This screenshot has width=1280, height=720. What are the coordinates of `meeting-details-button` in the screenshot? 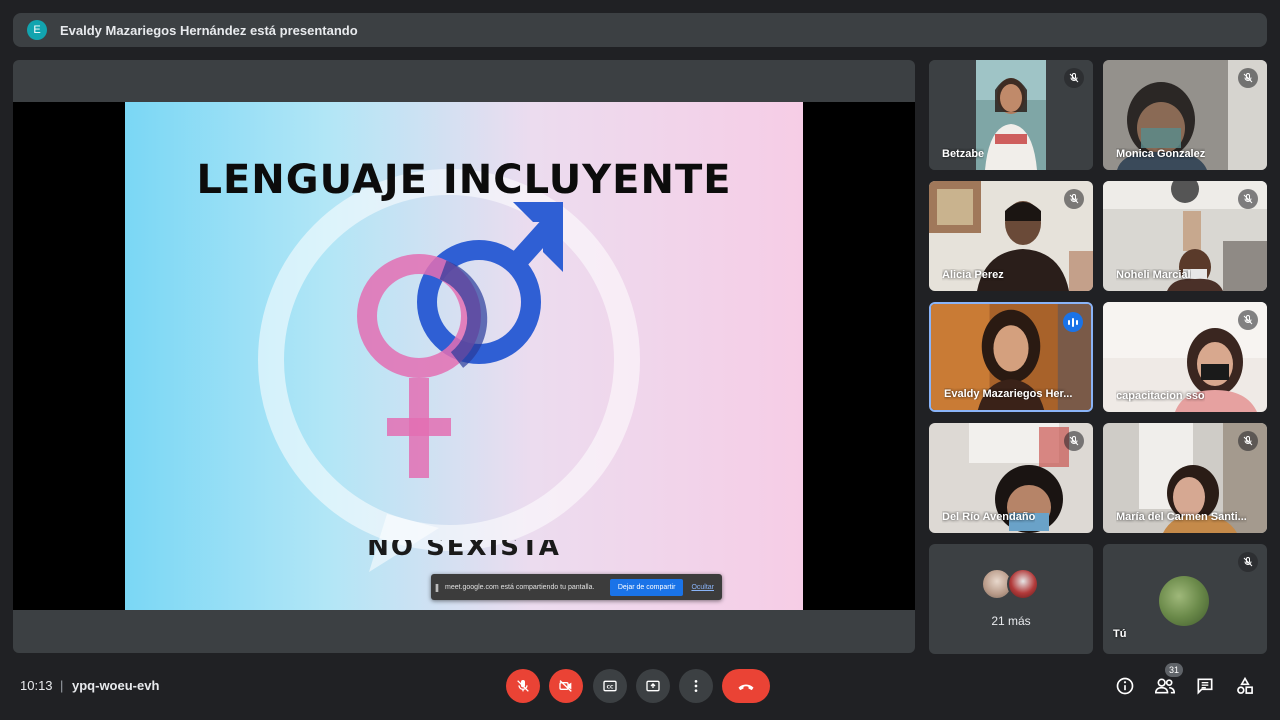 It's located at (1125, 686).